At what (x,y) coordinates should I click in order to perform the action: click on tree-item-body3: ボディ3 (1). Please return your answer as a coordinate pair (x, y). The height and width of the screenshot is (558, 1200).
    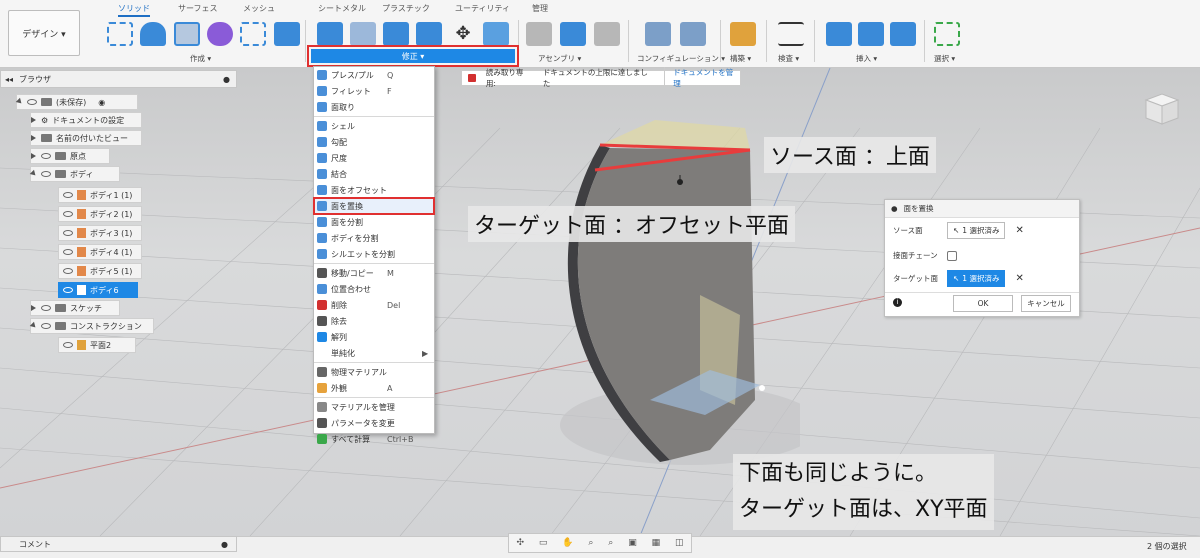
    Looking at the image, I should click on (100, 233).